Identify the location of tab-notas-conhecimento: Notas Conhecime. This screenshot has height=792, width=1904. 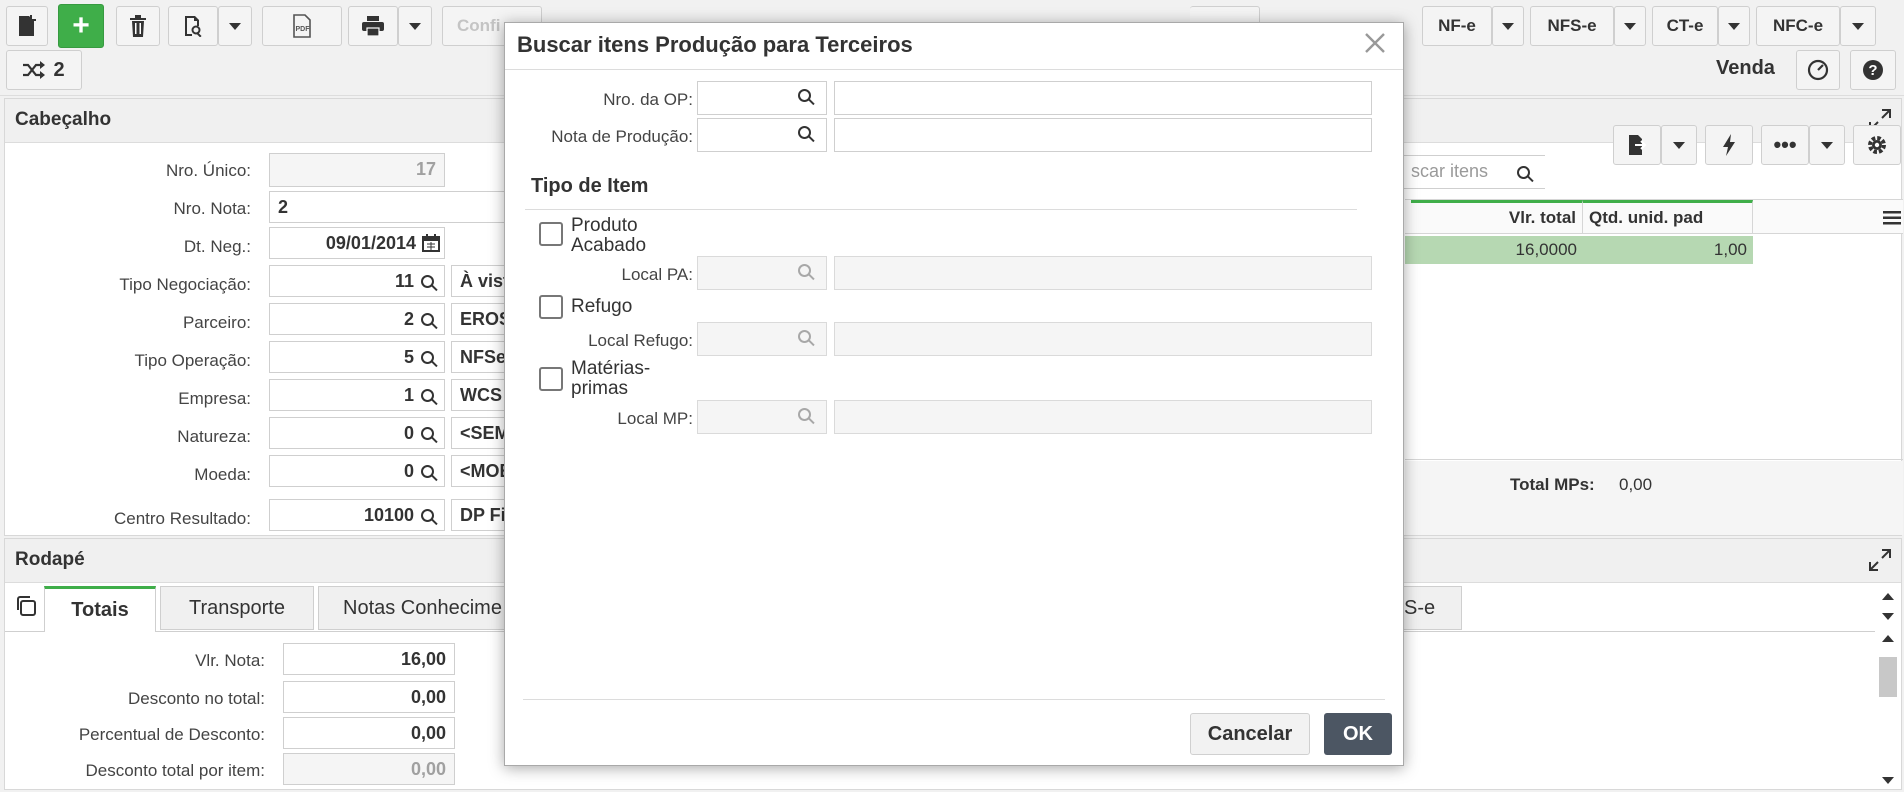
(413, 608).